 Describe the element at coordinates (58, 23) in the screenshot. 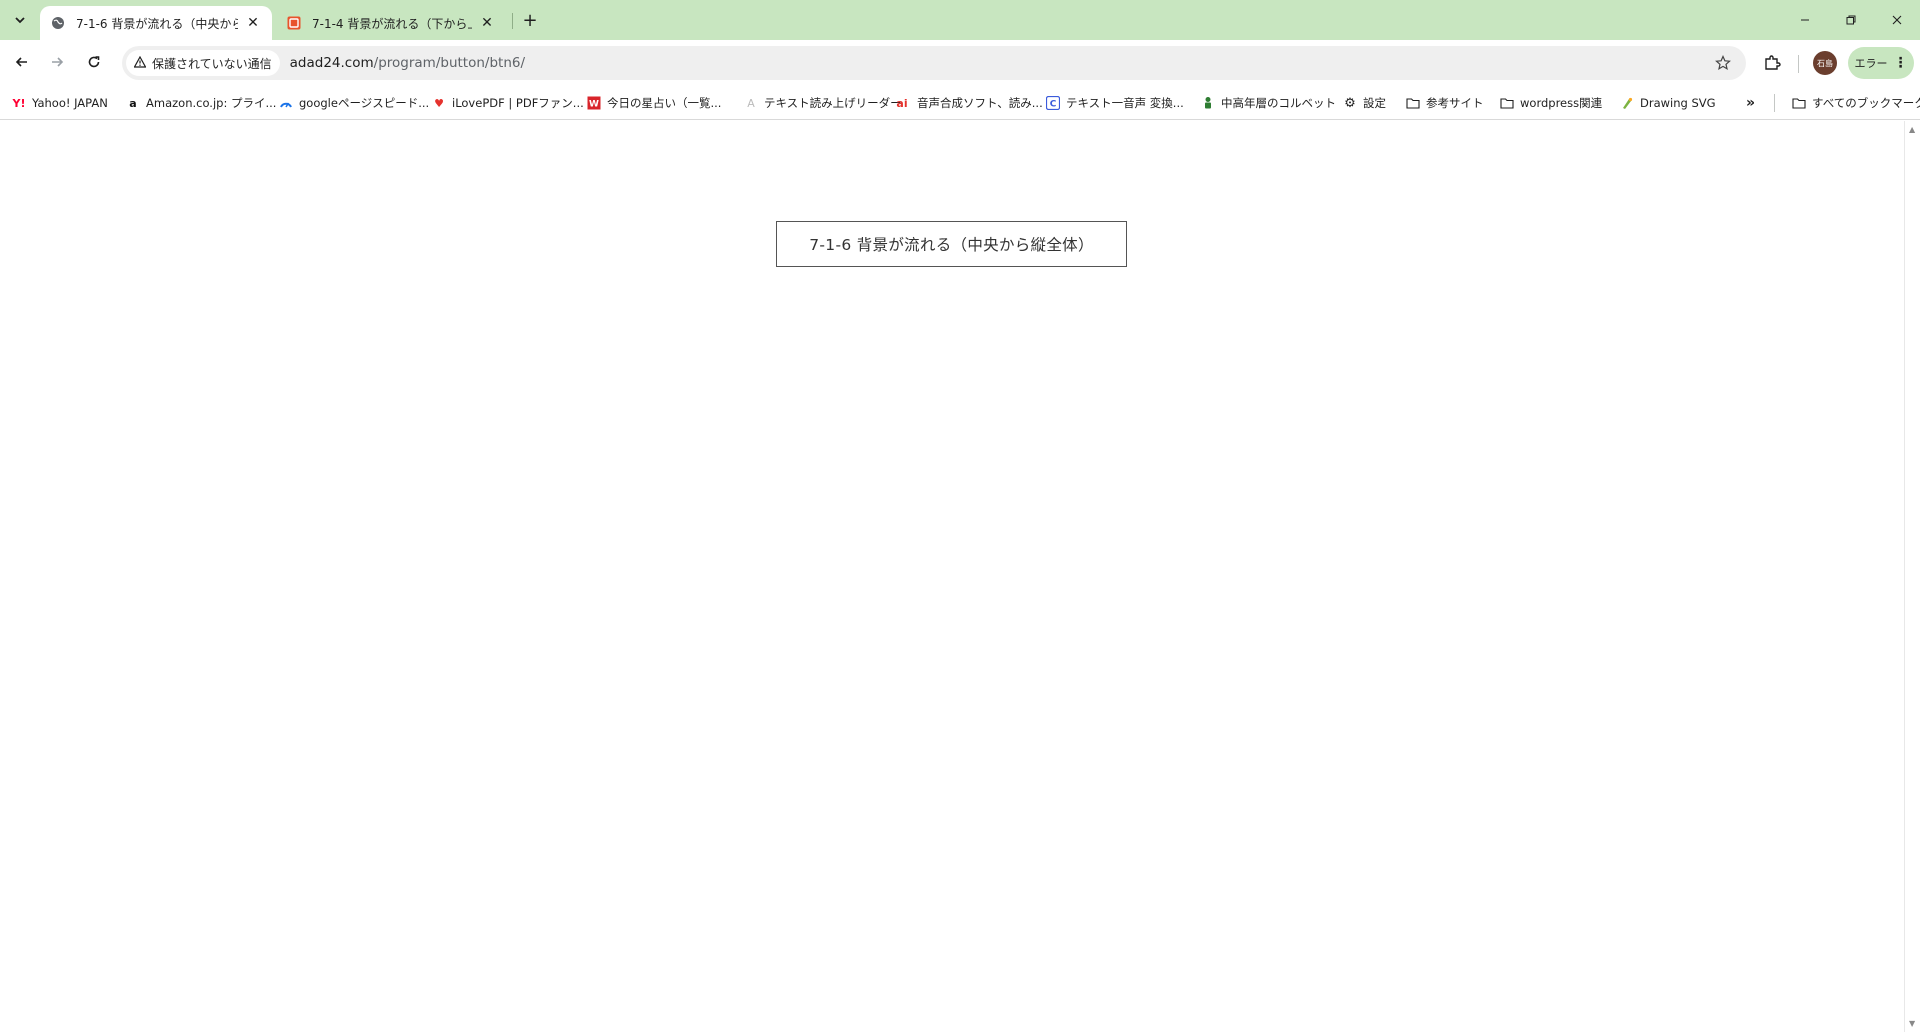

I see `globe-icon` at that location.